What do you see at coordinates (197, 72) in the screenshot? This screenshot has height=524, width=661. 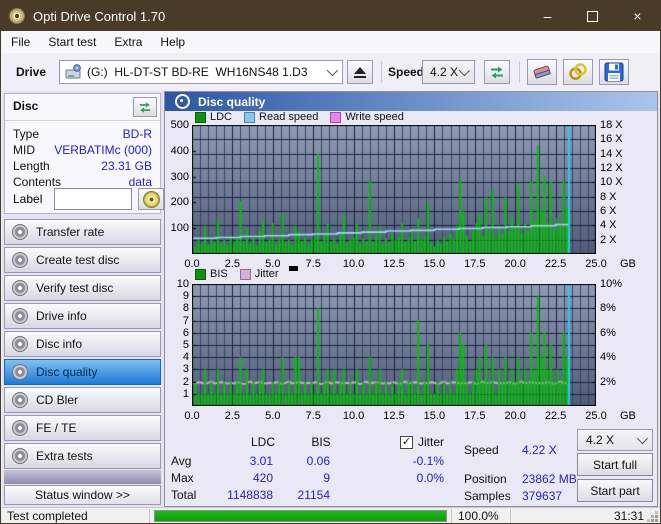 I see `drive-value: (G:) HL-DT-ST BD-RE WH16NS48 1.D3` at bounding box center [197, 72].